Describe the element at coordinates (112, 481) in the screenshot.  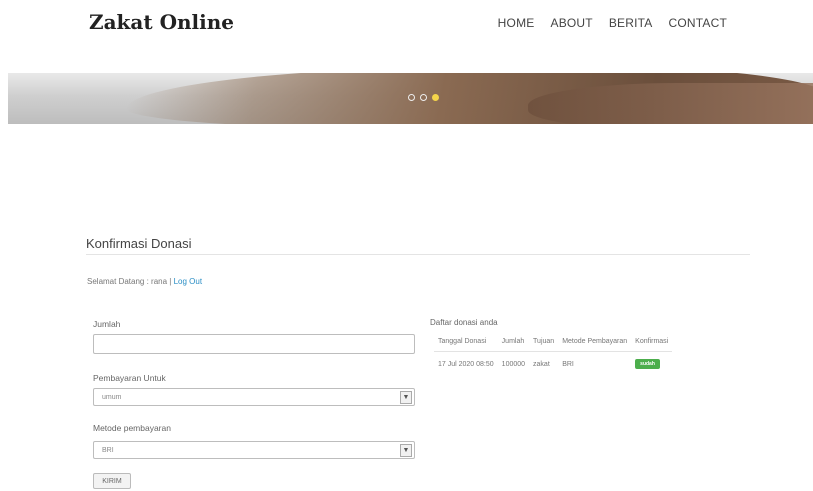
I see `kirim-button: KIRIM` at that location.